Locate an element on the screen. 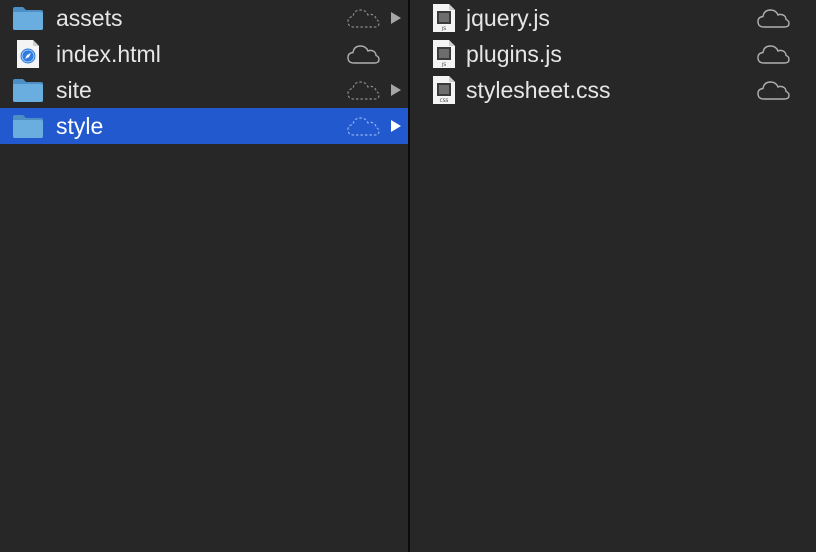 Image resolution: width=816 pixels, height=552 pixels. item-name: index.html is located at coordinates (108, 54).